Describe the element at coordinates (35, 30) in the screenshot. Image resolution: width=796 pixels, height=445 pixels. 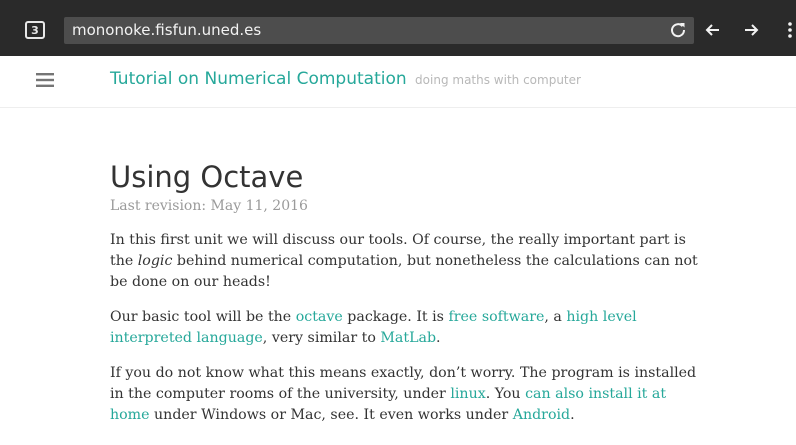
I see `tab-switcher-button: 3` at that location.